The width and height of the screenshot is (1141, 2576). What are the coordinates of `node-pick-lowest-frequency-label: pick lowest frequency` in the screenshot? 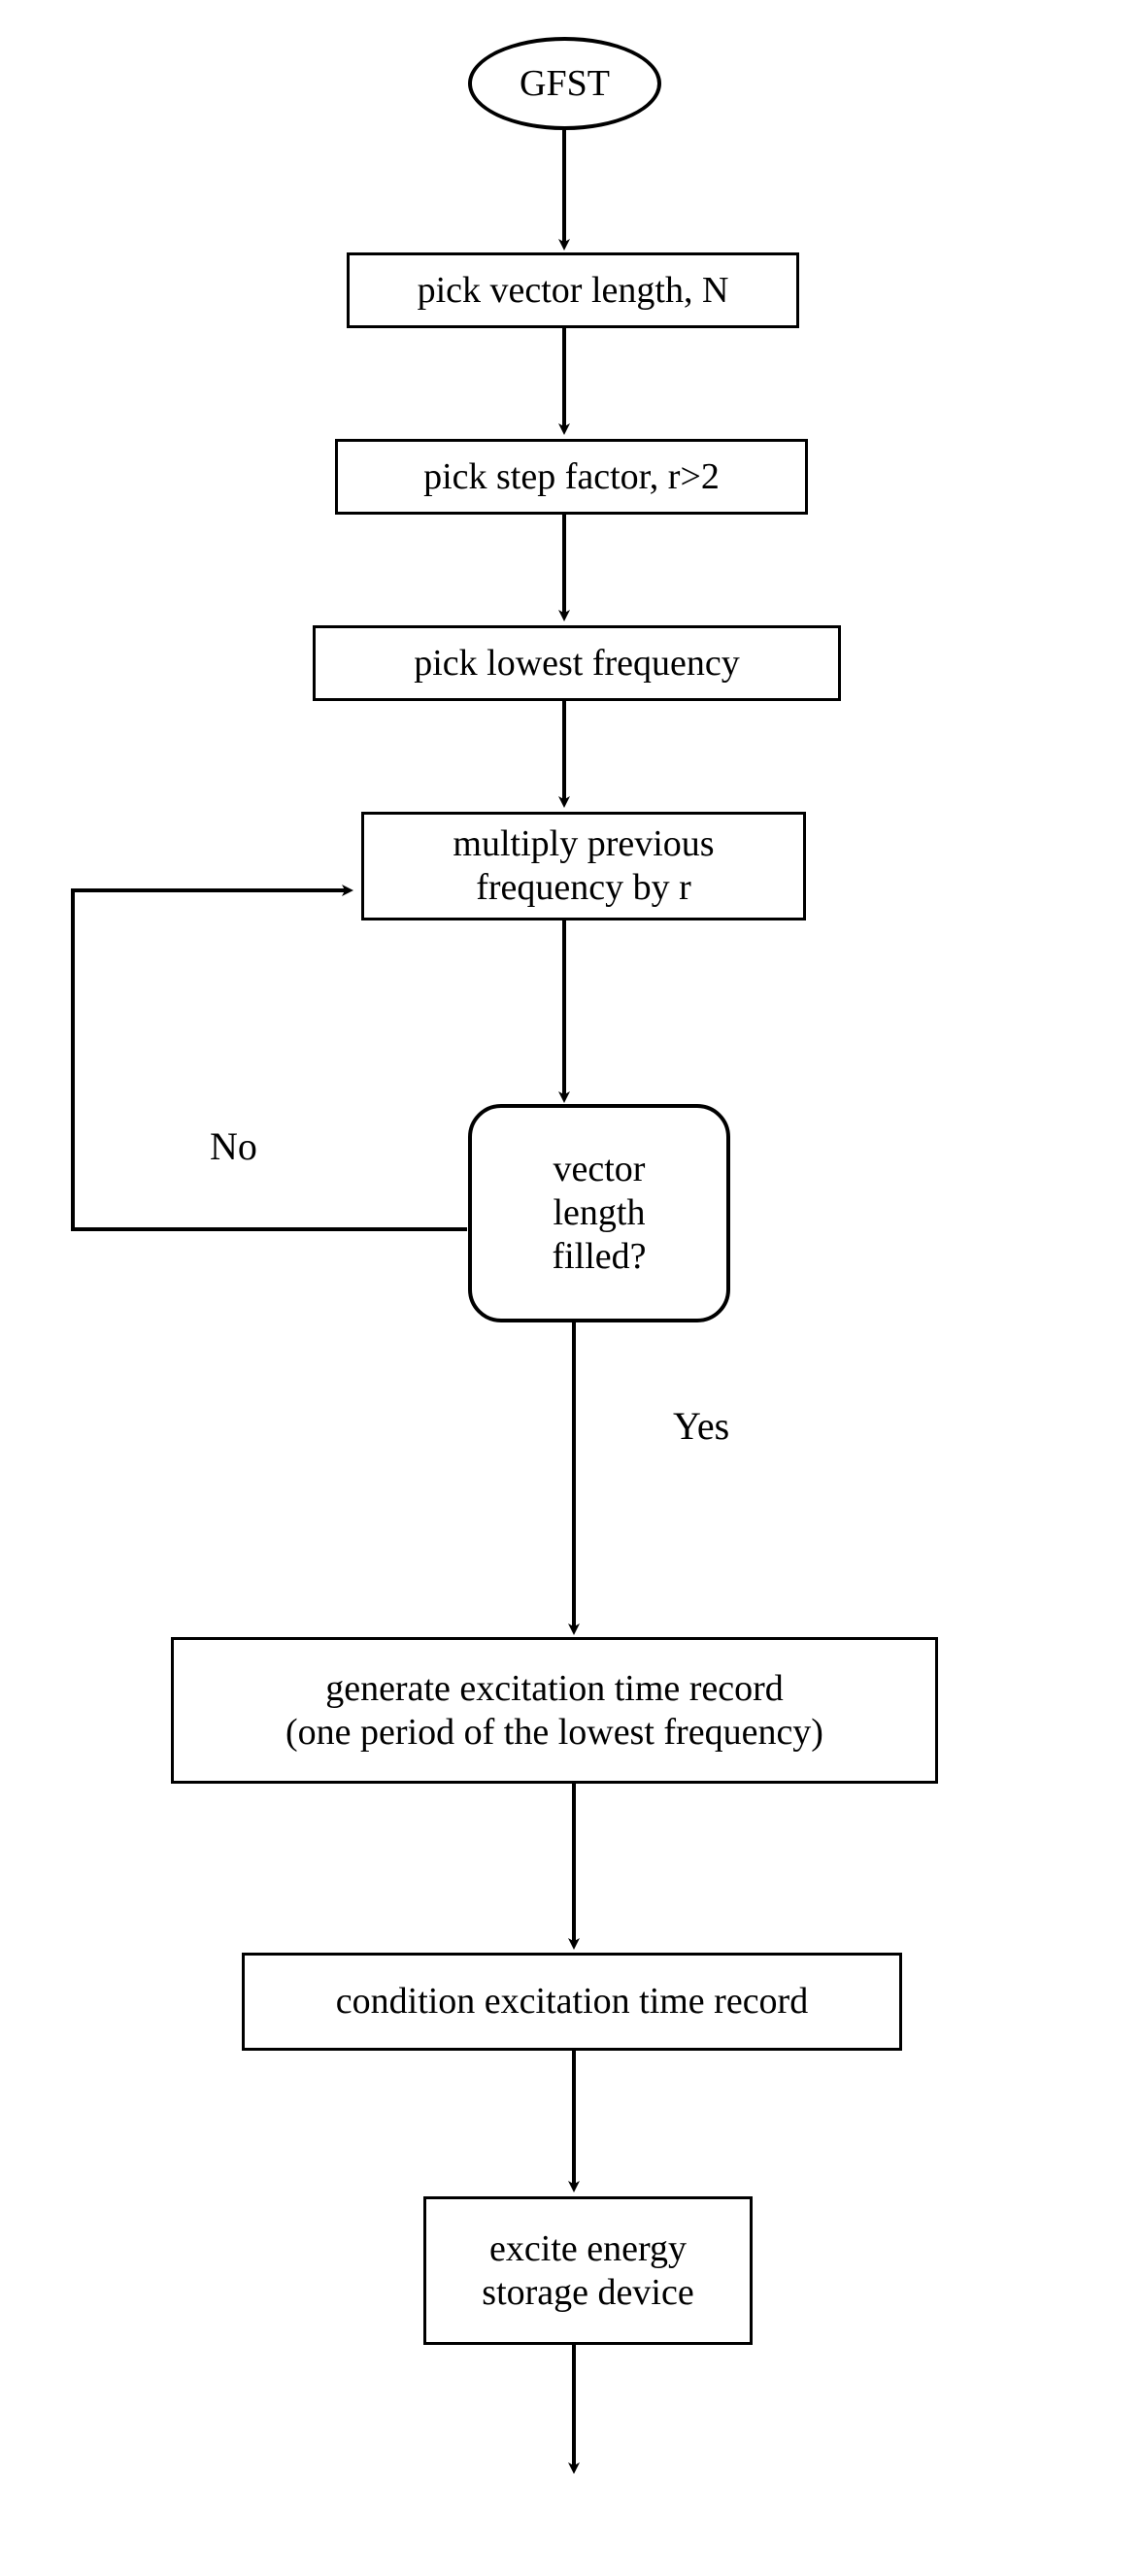 It's located at (577, 663).